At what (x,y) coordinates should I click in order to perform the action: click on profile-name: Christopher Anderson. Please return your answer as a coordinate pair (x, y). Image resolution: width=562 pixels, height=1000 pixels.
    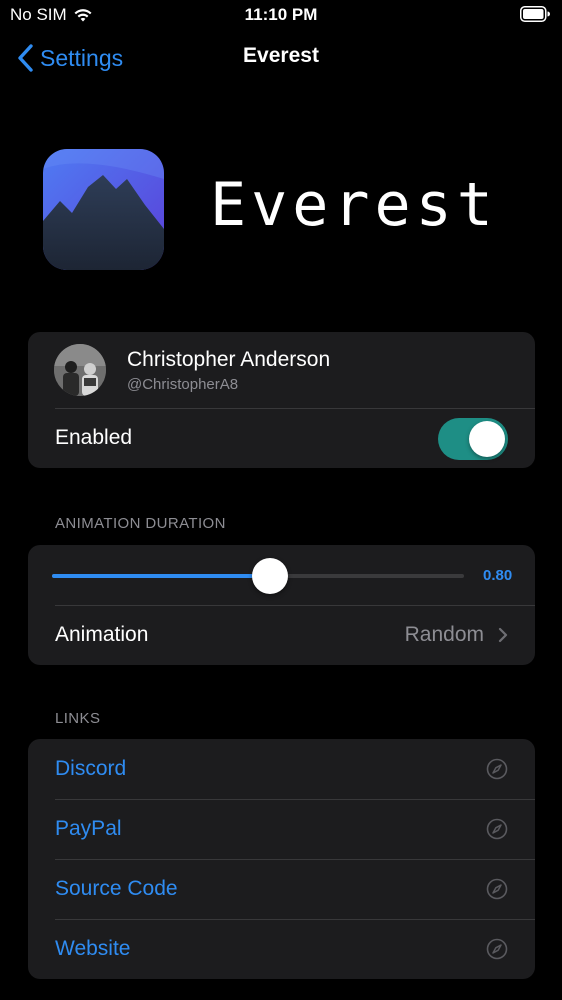
    Looking at the image, I should click on (229, 359).